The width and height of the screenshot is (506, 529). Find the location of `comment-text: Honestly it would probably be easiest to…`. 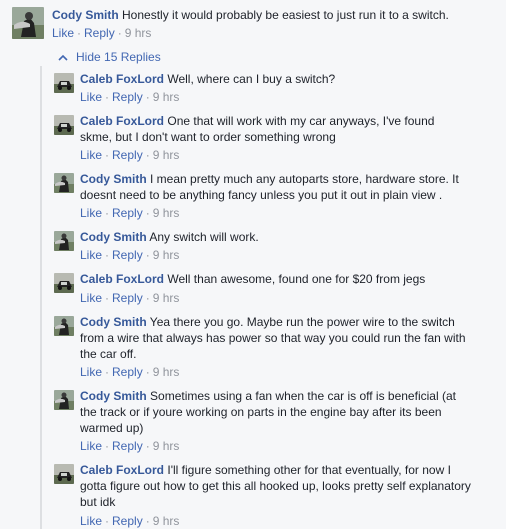

comment-text: Honestly it would probably be easiest to… is located at coordinates (285, 15).